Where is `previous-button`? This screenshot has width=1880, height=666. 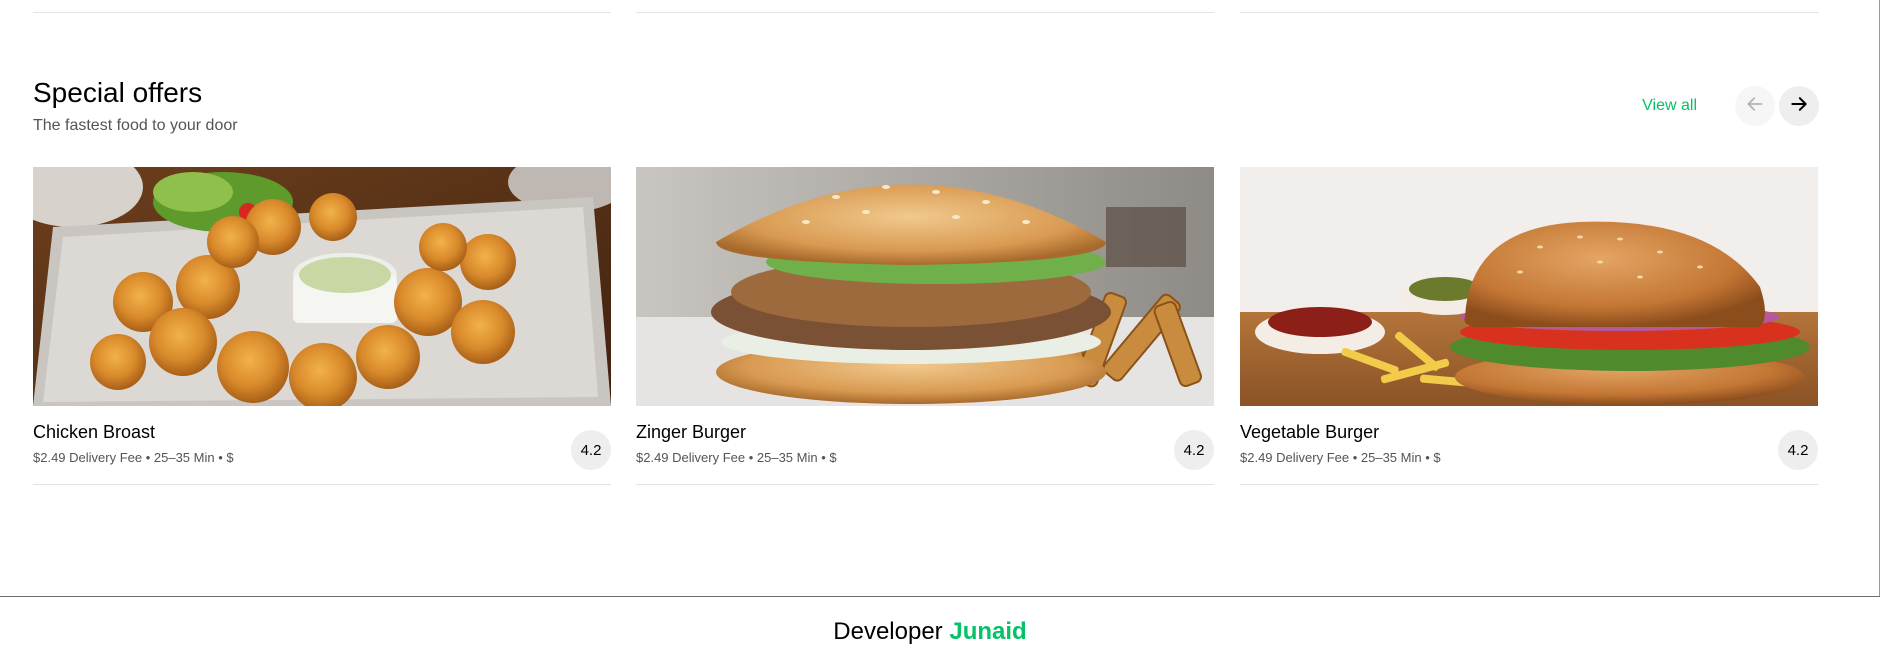 previous-button is located at coordinates (1755, 106).